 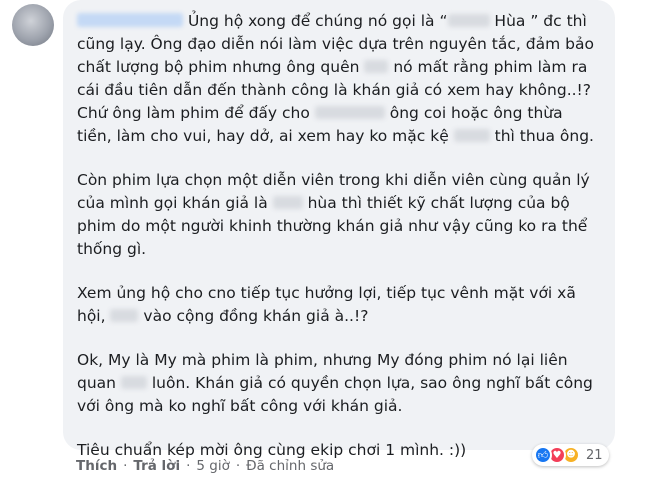 I want to click on timestamp: 5 giờ, so click(x=212, y=466).